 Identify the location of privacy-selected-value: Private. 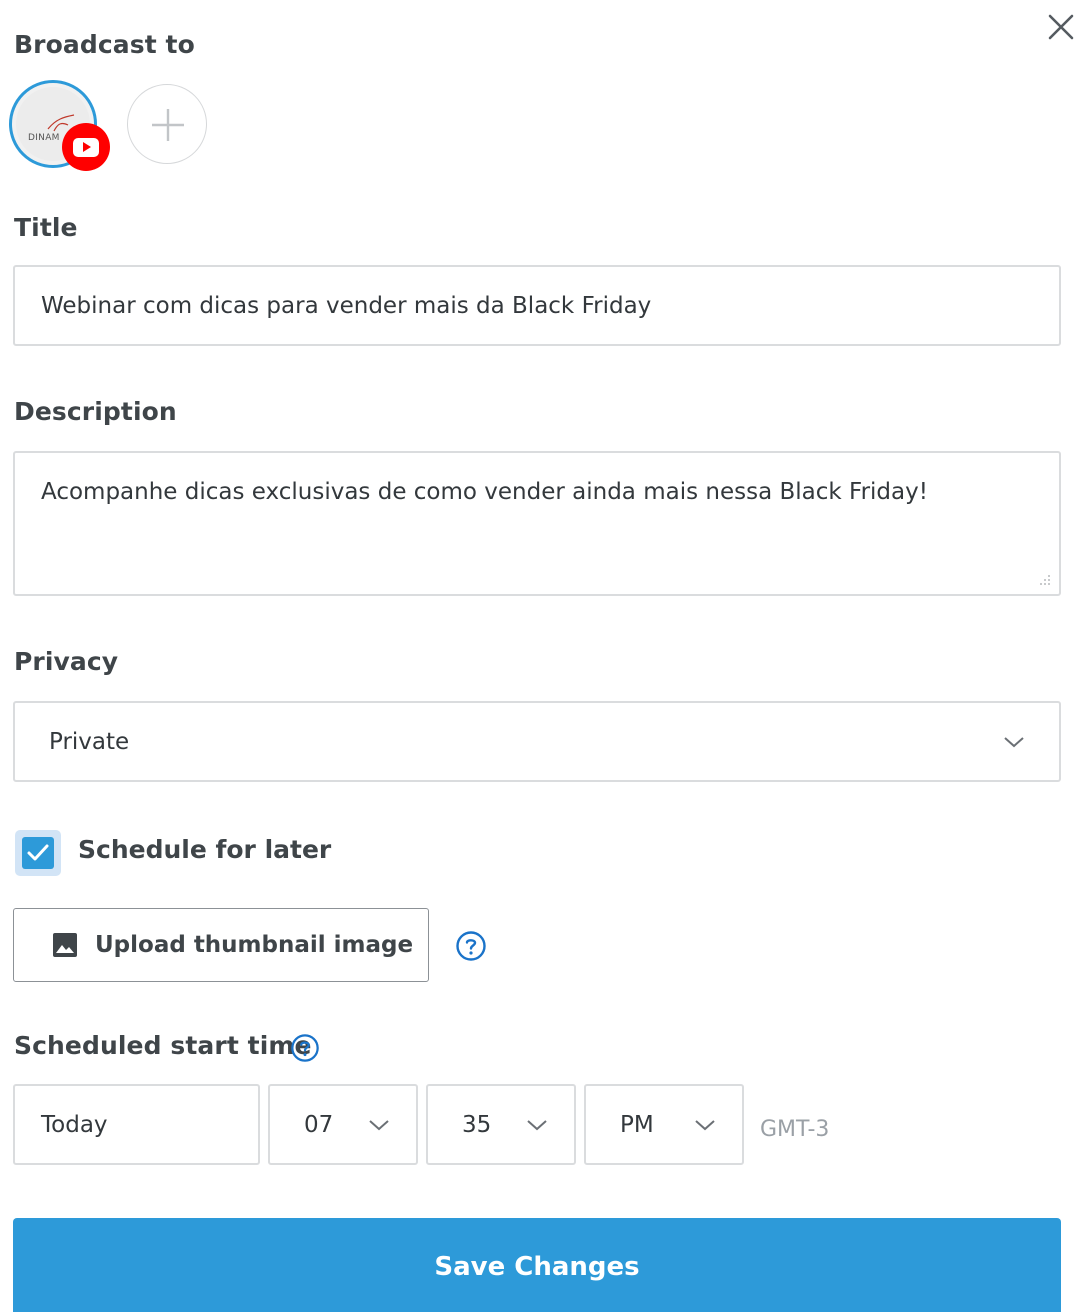
(89, 741).